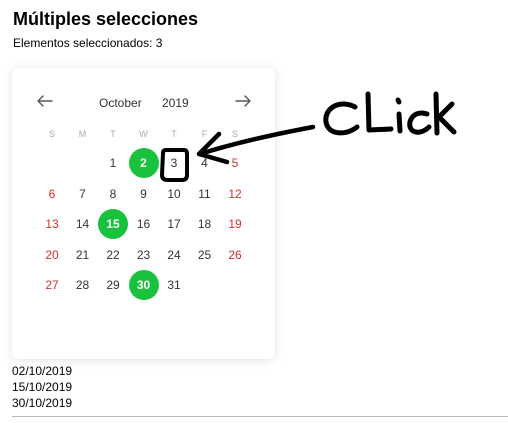  I want to click on selected-date-item: 30/10/2019, so click(42, 403).